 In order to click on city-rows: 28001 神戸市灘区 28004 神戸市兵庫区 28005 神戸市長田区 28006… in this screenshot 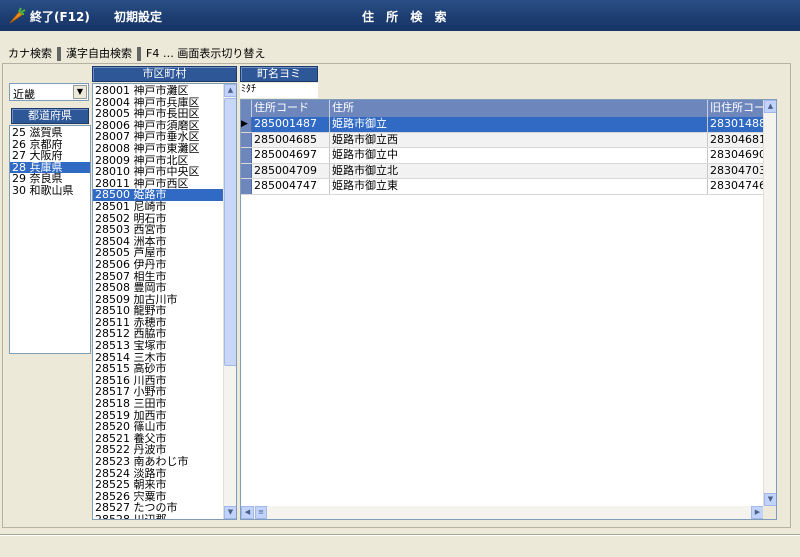, I will do `click(158, 302)`.